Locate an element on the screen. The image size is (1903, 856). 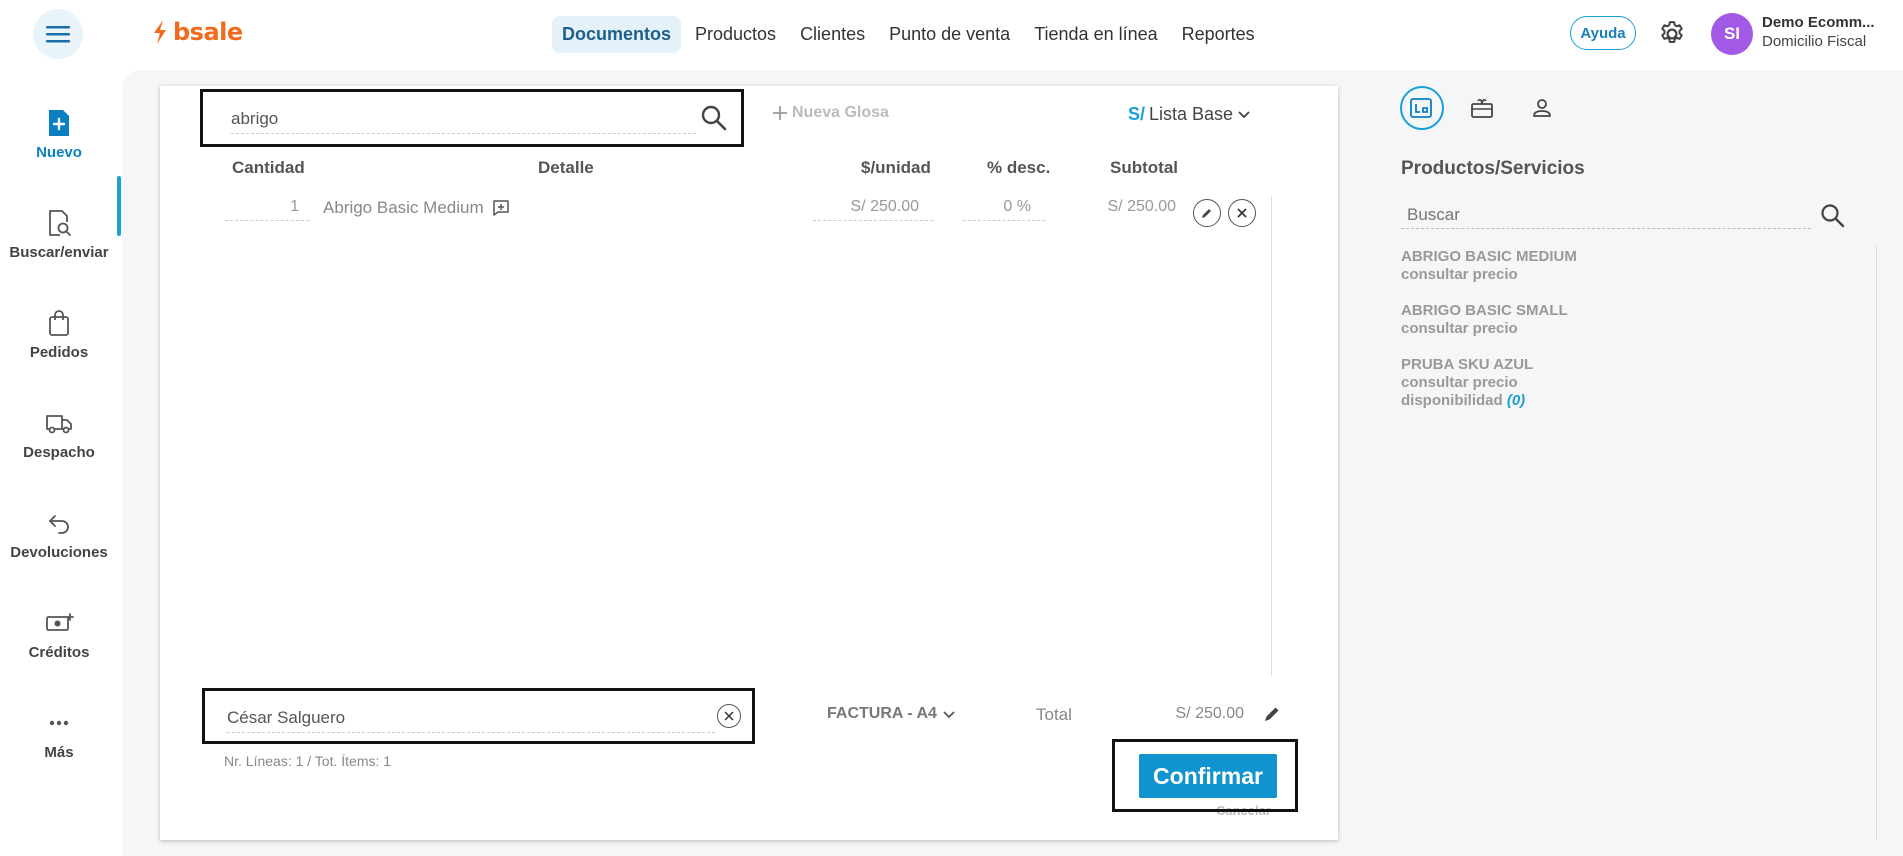
total-label: Total is located at coordinates (1054, 714).